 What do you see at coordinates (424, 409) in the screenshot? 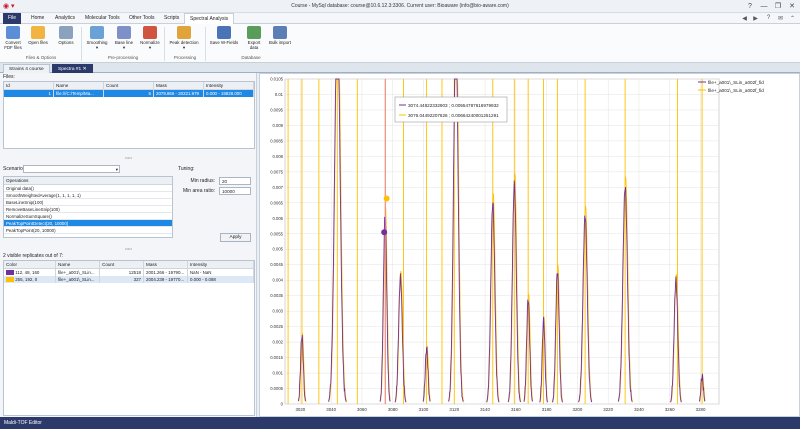
I see `x-tick-label: 3100` at bounding box center [424, 409].